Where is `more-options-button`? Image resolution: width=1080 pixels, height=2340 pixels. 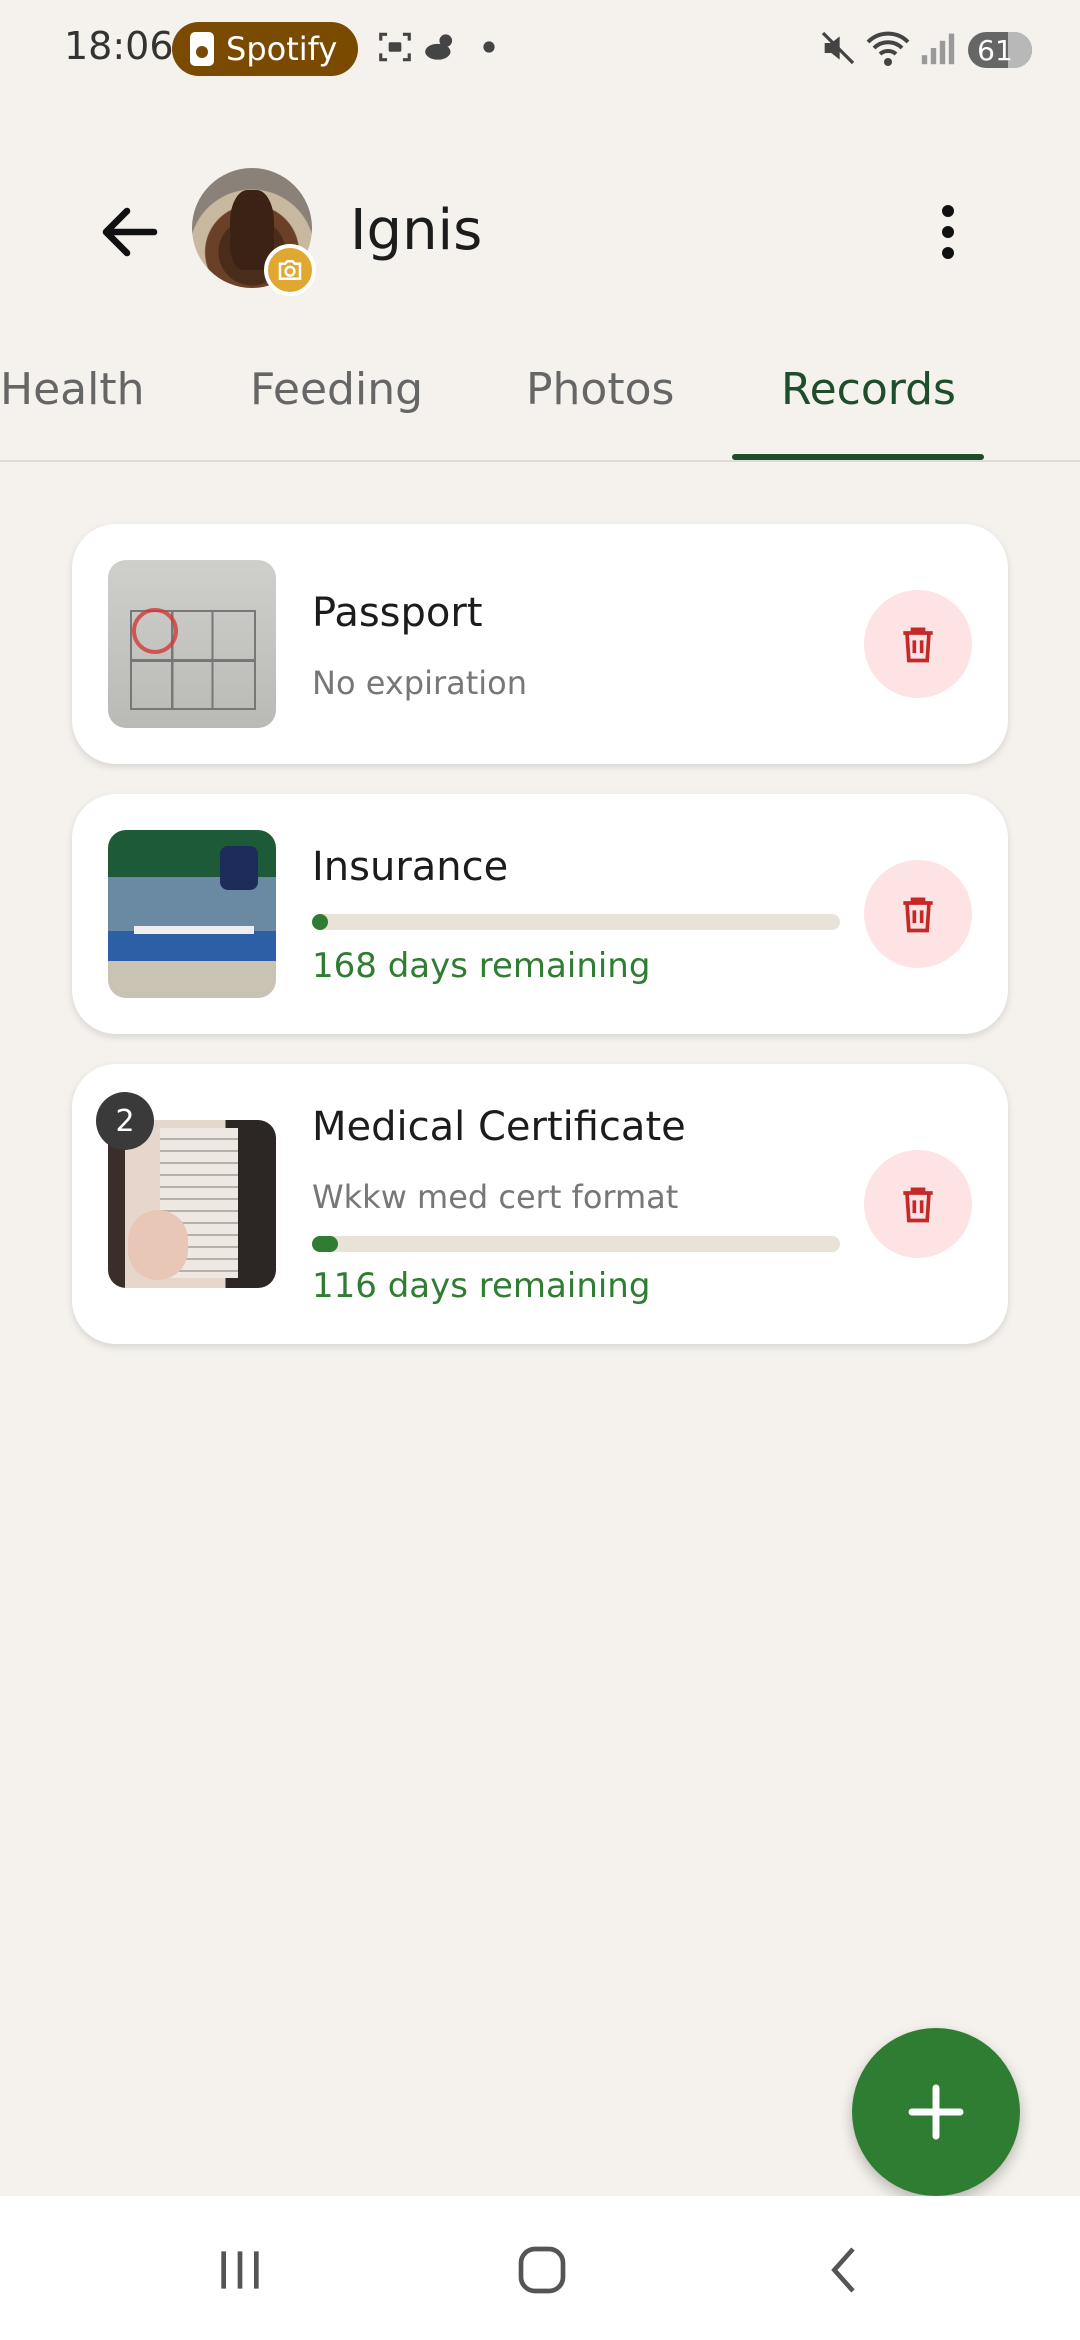
more-options-button is located at coordinates (948, 232).